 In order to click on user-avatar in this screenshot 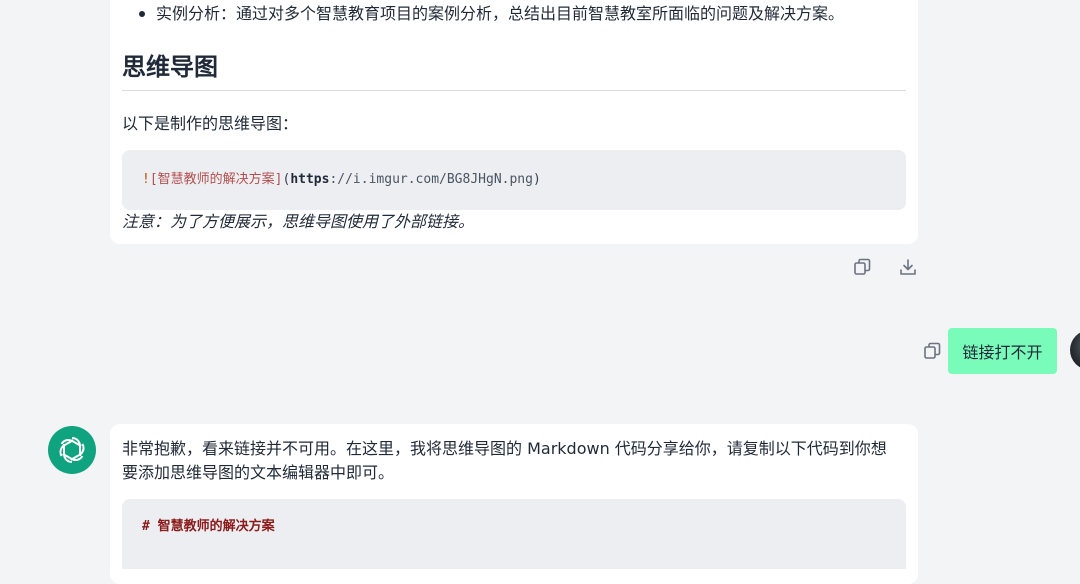, I will do `click(1075, 350)`.